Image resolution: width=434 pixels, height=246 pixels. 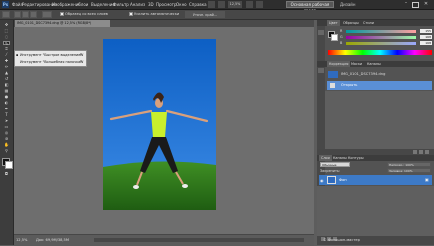 What do you see at coordinates (6, 55) in the screenshot?
I see `eyedropper-tool-icon: ⁄` at bounding box center [6, 55].